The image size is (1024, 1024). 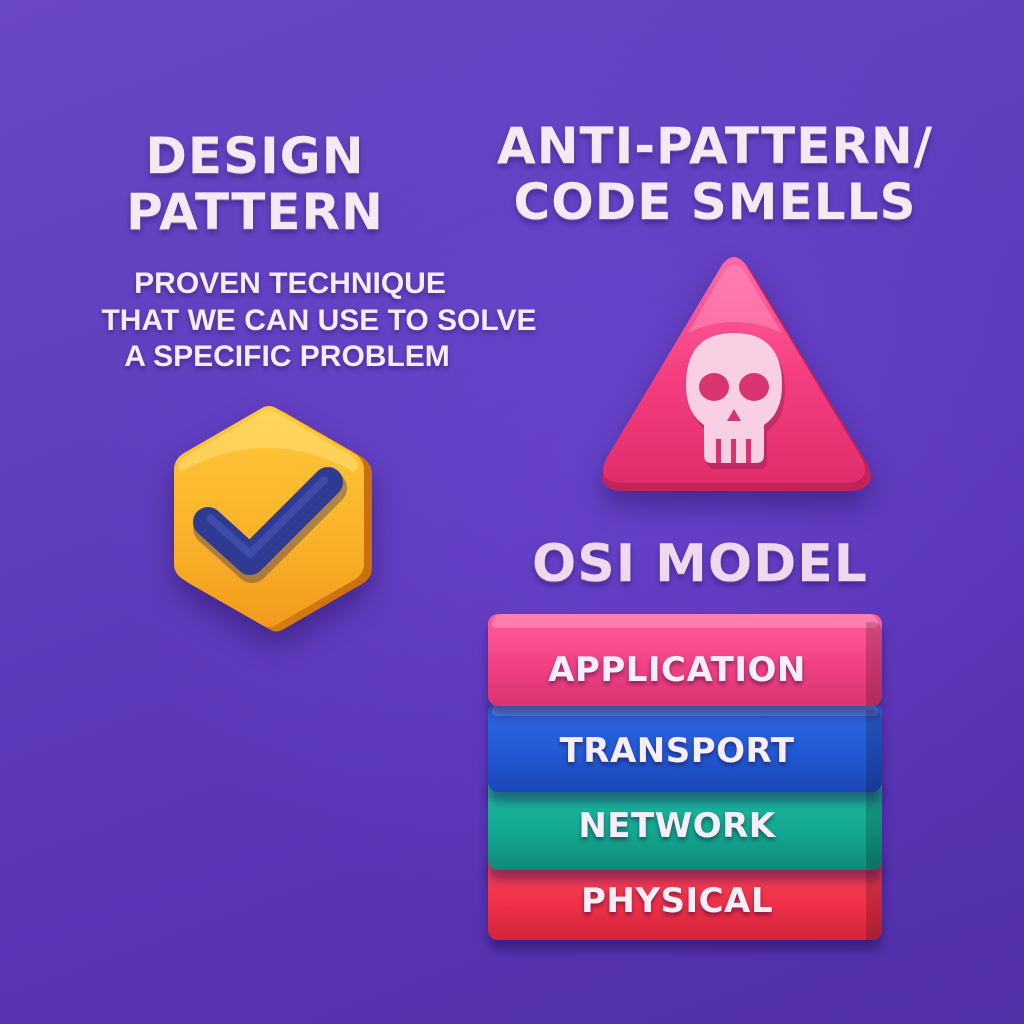 What do you see at coordinates (677, 670) in the screenshot?
I see `osi-layer-label: APPLICATION` at bounding box center [677, 670].